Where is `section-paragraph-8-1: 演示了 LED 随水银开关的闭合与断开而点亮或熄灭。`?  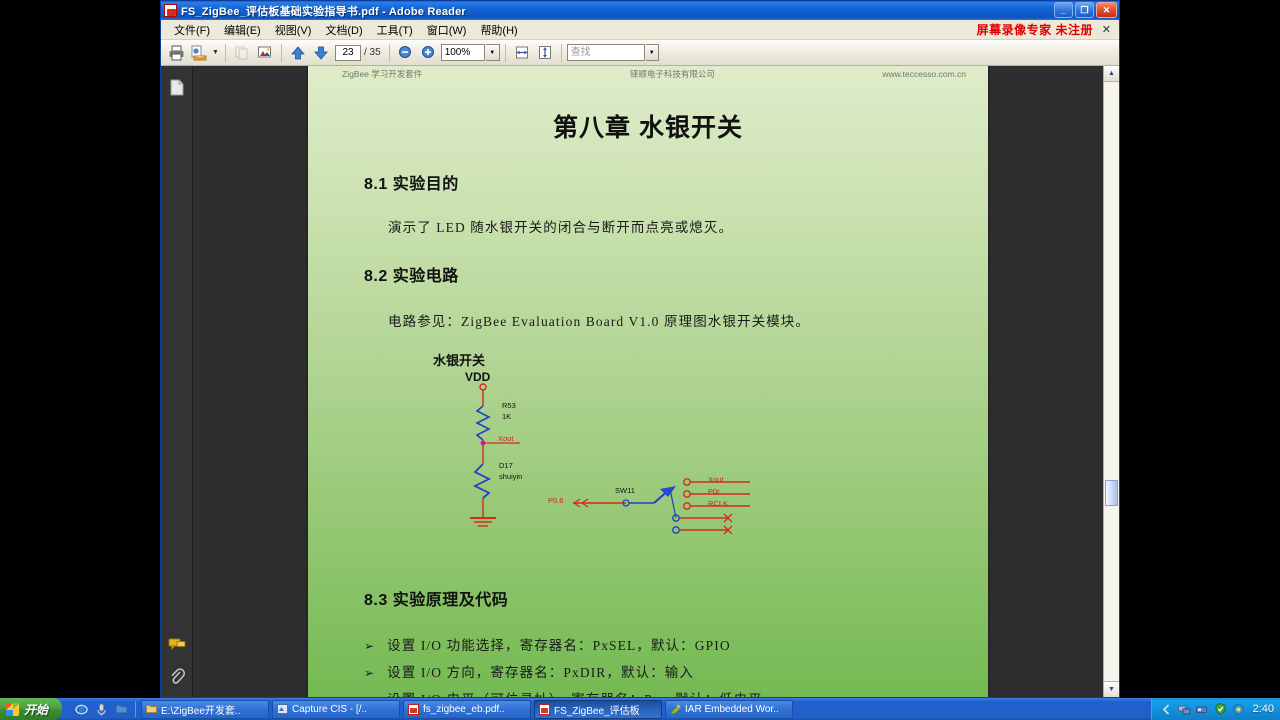 section-paragraph-8-1: 演示了 LED 随水银开关的闭合与断开而点亮或熄灭。 is located at coordinates (561, 227).